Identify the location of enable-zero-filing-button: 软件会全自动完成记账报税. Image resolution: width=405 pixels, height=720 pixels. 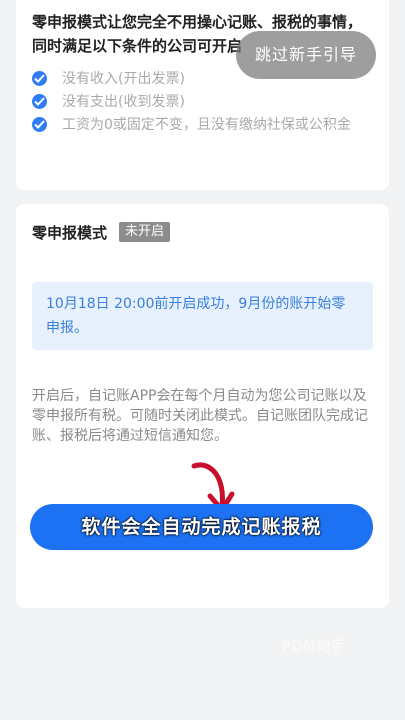
(201, 527).